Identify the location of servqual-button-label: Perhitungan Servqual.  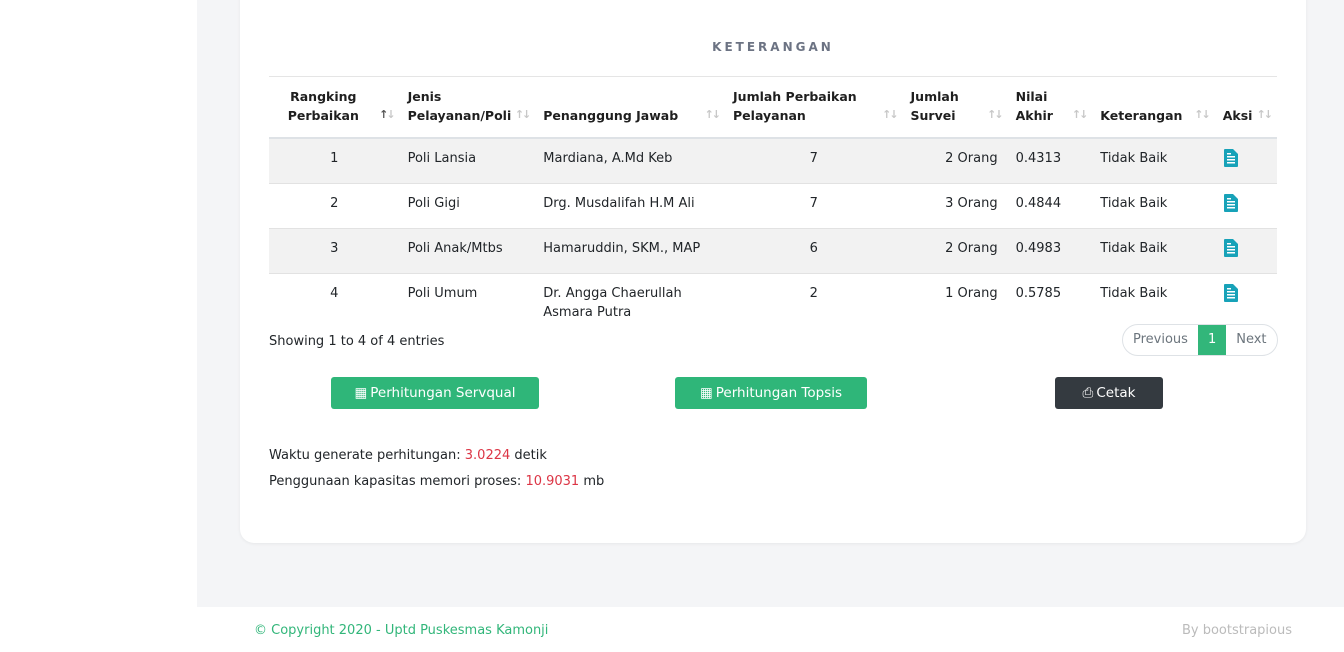
(443, 393).